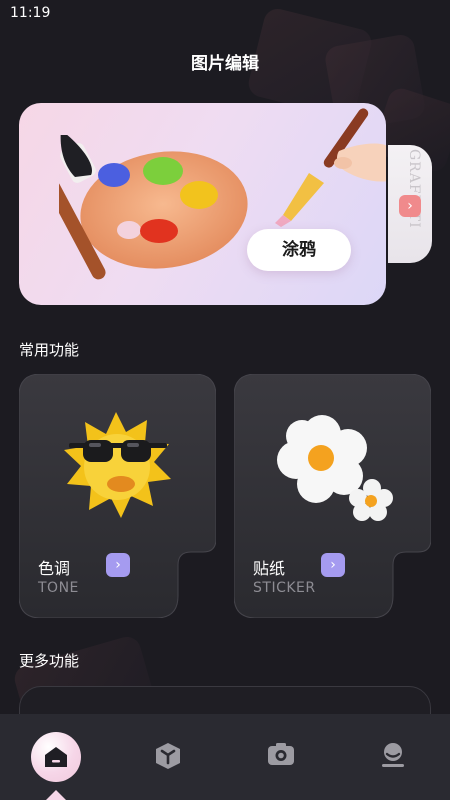 Image resolution: width=450 pixels, height=800 pixels. I want to click on sticker-card: 贴纸 › STICKER, so click(332, 496).